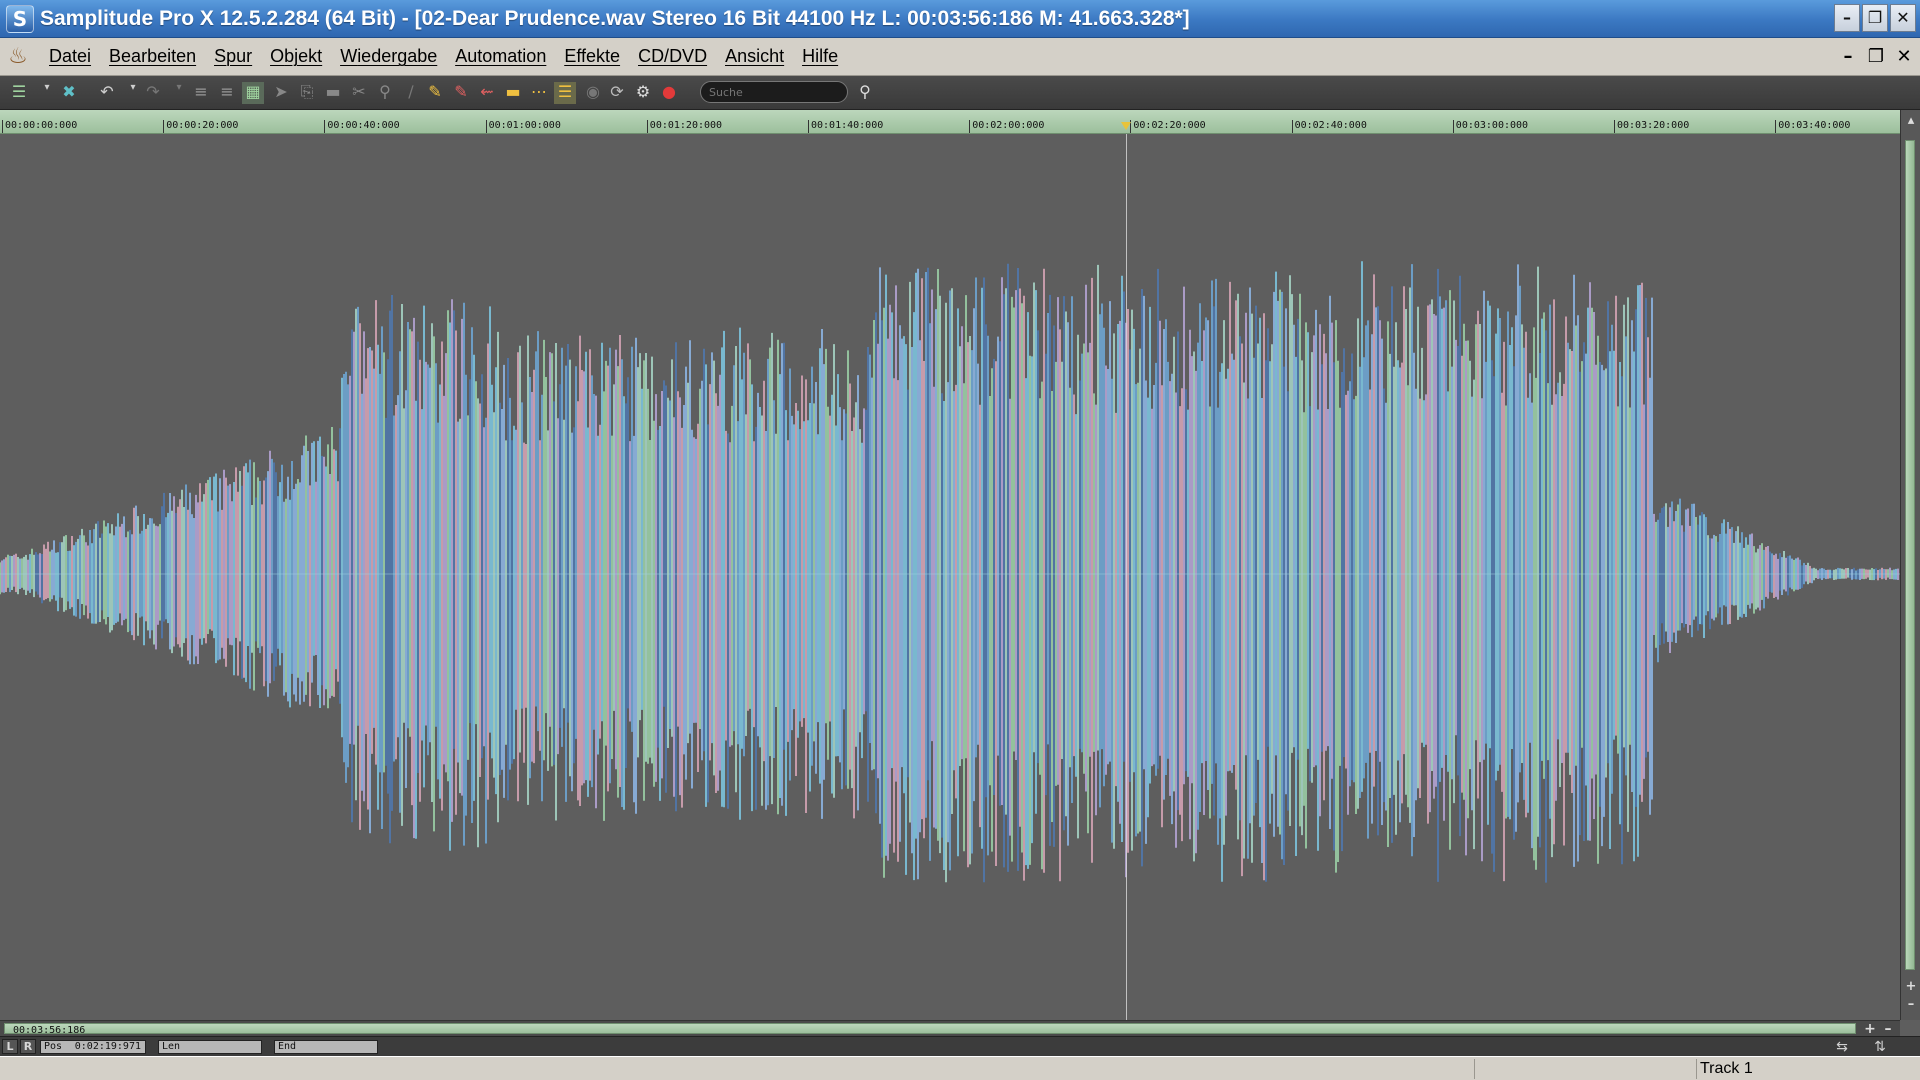 Image resolution: width=1920 pixels, height=1080 pixels. What do you see at coordinates (70, 56) in the screenshot?
I see `menu-datei: Datei` at bounding box center [70, 56].